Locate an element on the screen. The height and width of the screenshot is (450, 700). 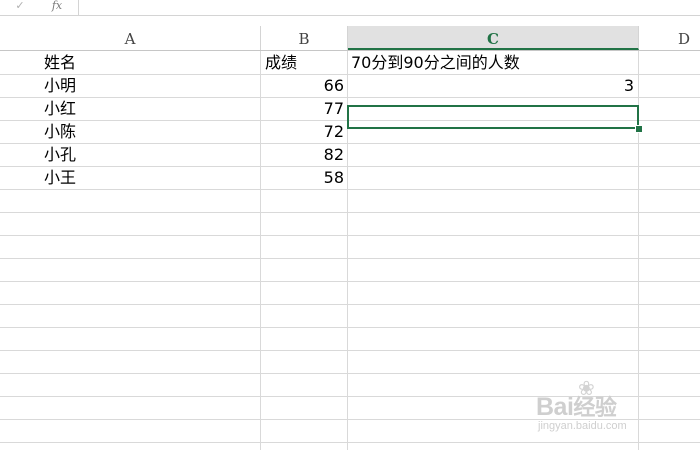
cell-b5: 82 is located at coordinates (302, 154).